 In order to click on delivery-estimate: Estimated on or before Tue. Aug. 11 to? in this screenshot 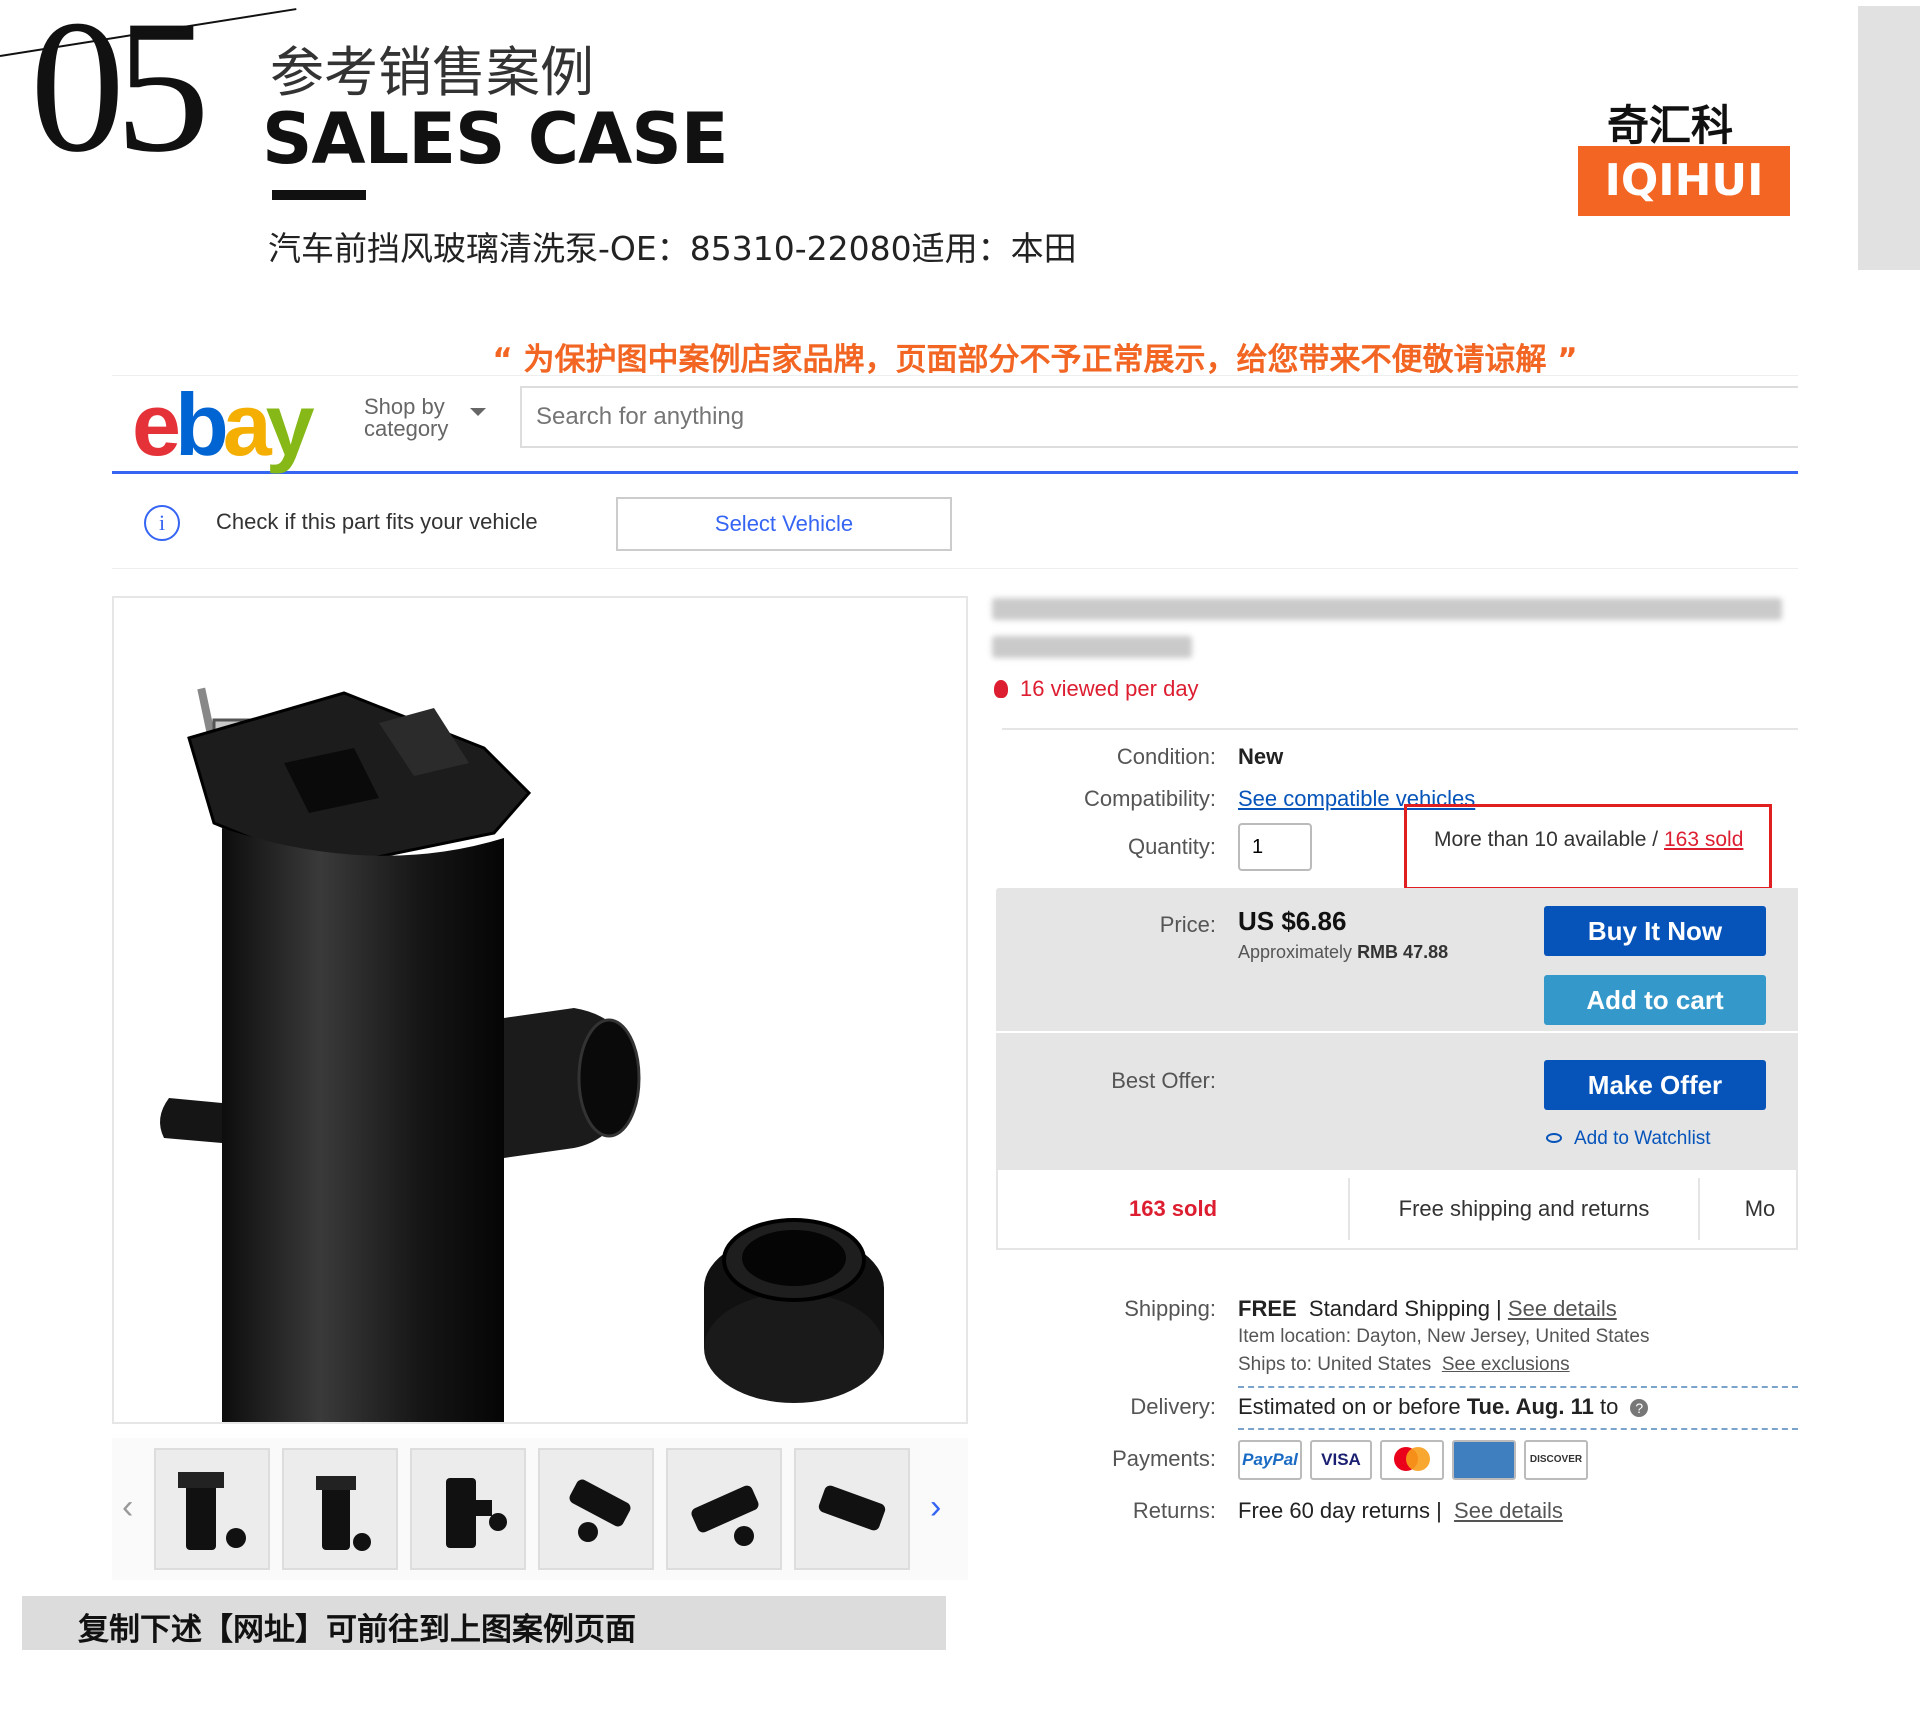, I will do `click(1443, 1407)`.